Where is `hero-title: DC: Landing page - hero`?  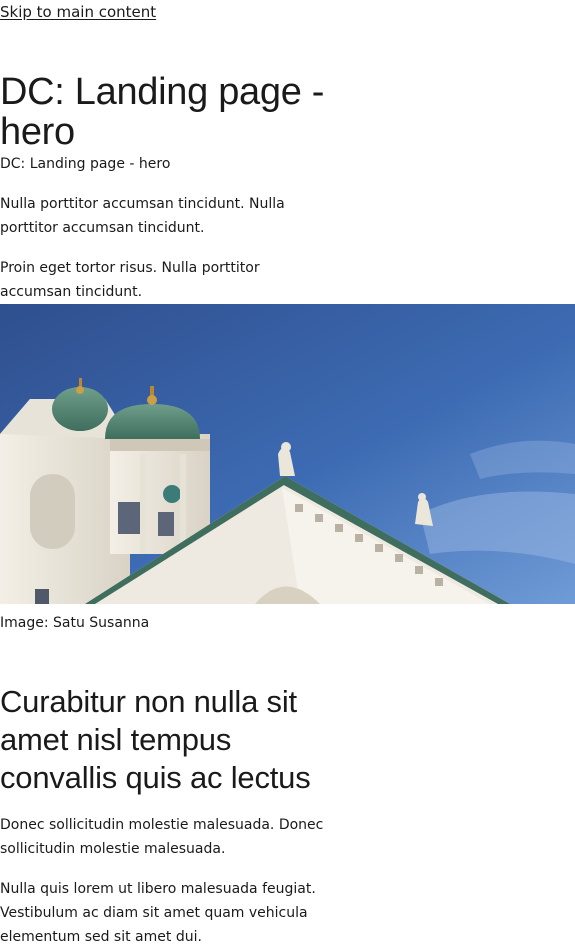 hero-title: DC: Landing page - hero is located at coordinates (162, 112).